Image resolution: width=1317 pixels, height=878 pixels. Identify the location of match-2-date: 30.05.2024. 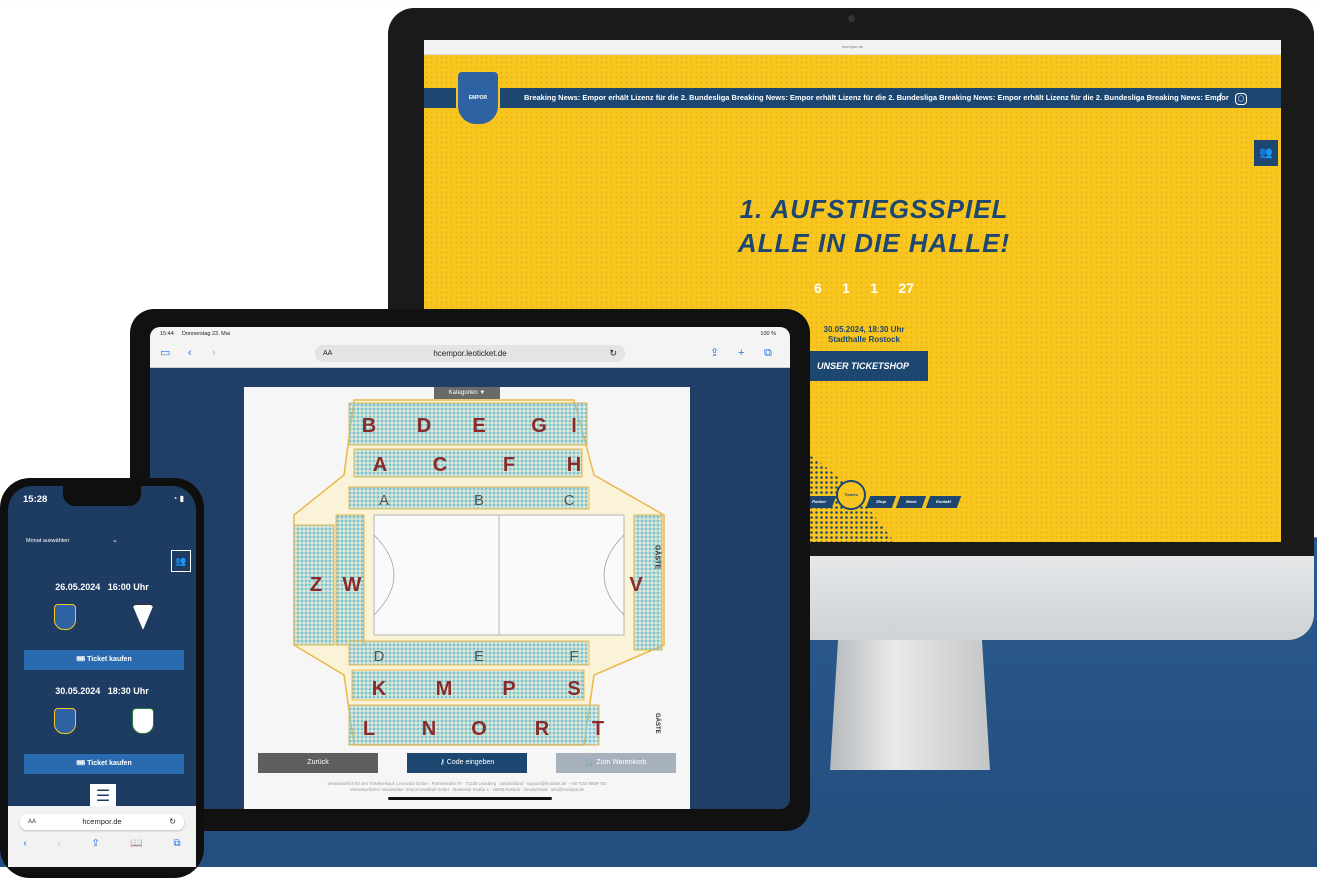
(78, 691).